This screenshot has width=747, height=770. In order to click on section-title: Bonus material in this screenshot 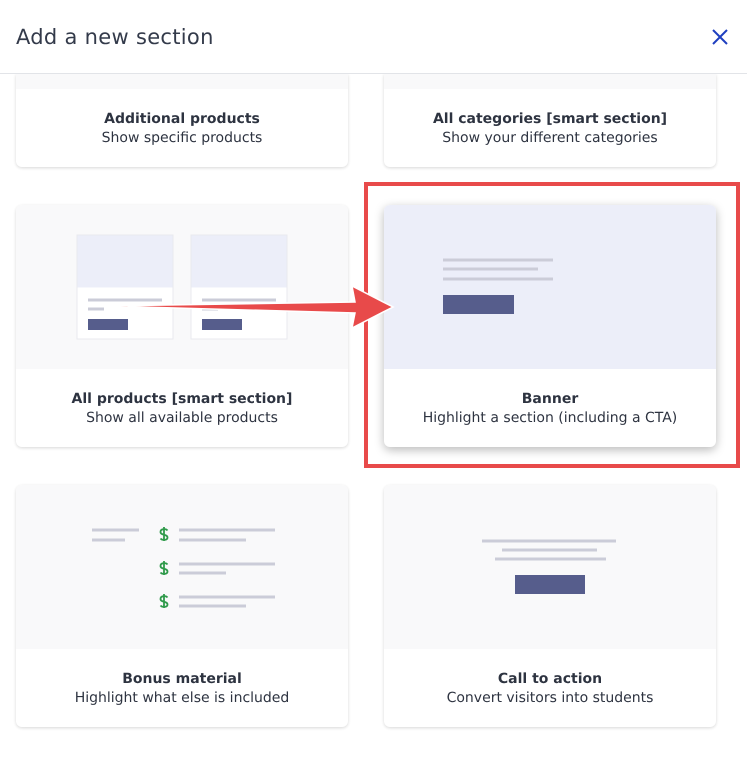, I will do `click(182, 678)`.